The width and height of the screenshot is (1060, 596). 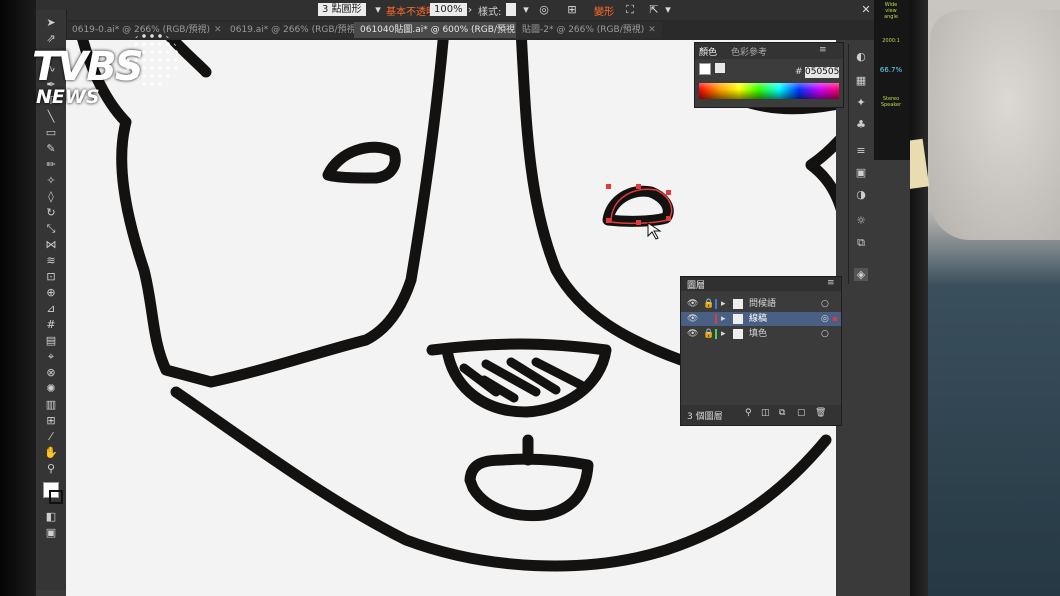 I want to click on locate-object-icon: ⚲, so click(x=748, y=413).